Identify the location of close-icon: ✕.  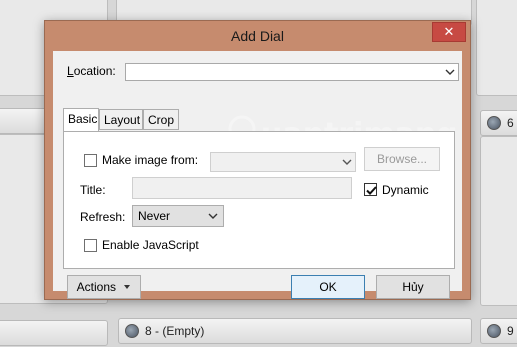
(449, 31).